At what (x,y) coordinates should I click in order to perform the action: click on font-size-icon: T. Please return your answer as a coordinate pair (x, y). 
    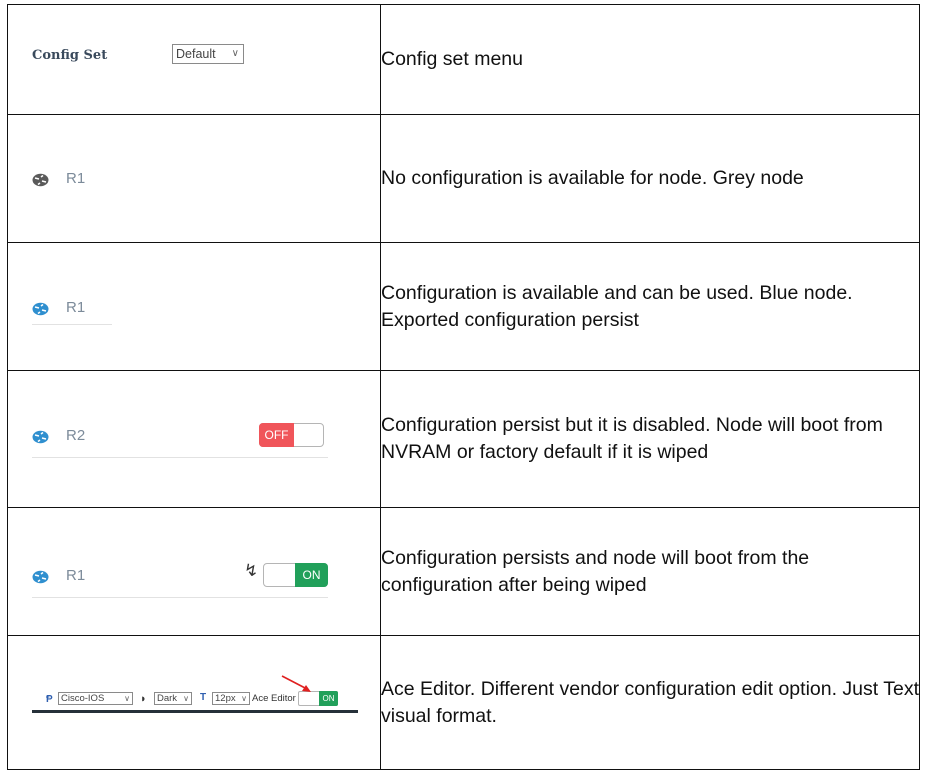
    Looking at the image, I should click on (203, 697).